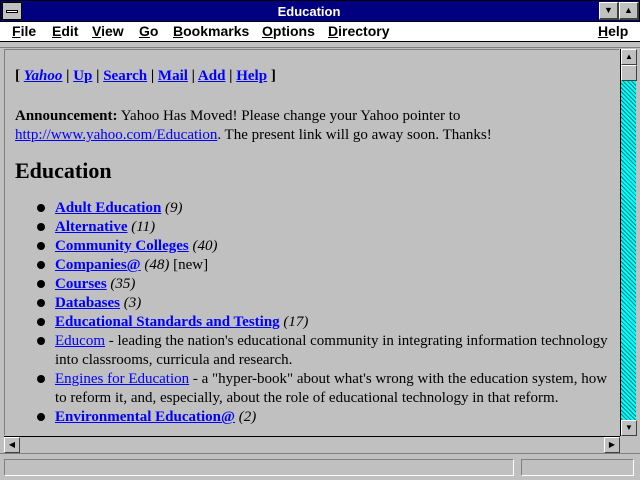 The height and width of the screenshot is (480, 640). I want to click on scroll-left-button: ◀, so click(12, 445).